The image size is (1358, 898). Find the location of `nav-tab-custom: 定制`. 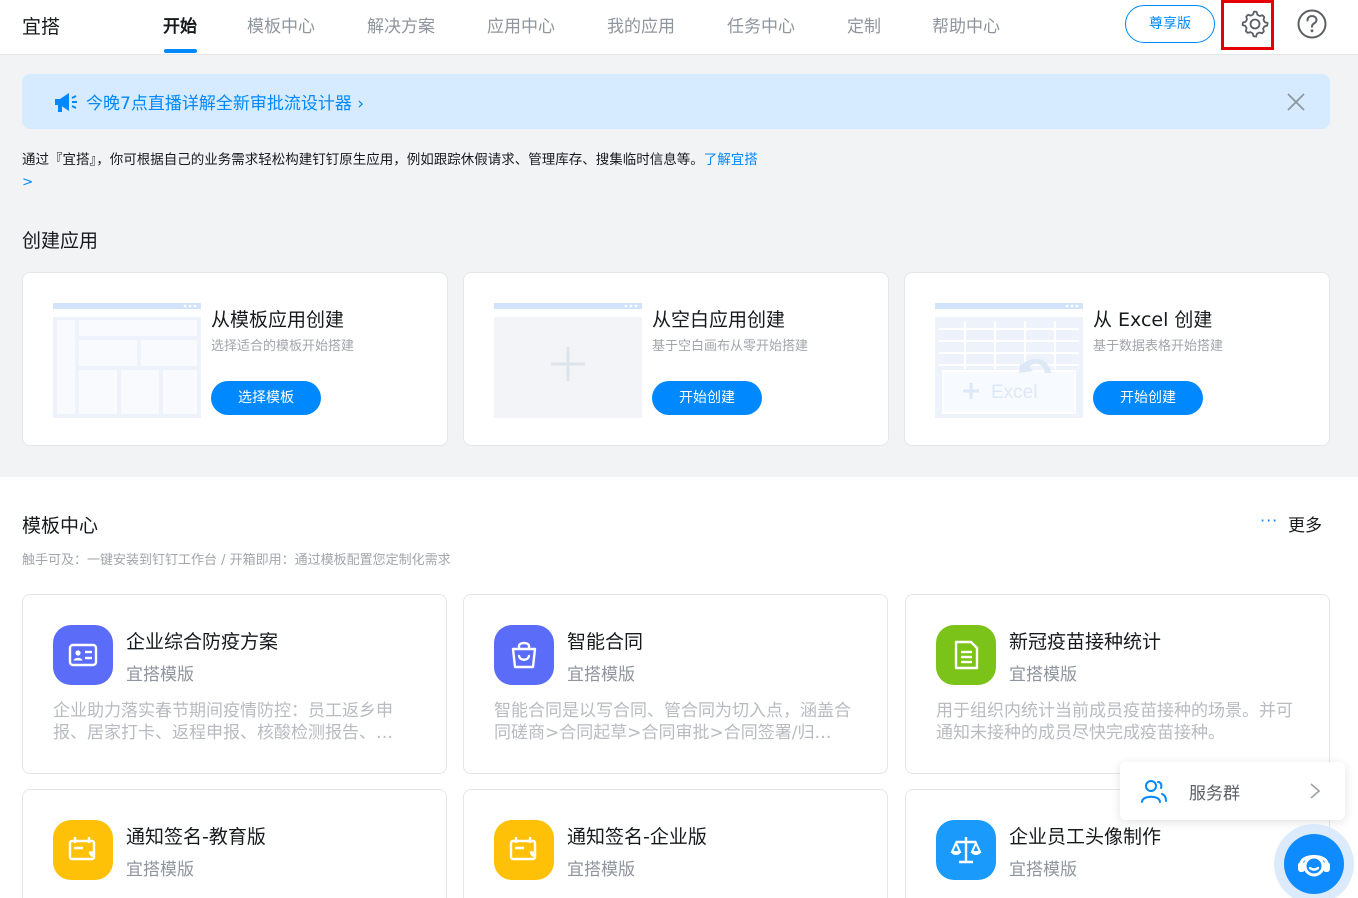

nav-tab-custom: 定制 is located at coordinates (864, 24).